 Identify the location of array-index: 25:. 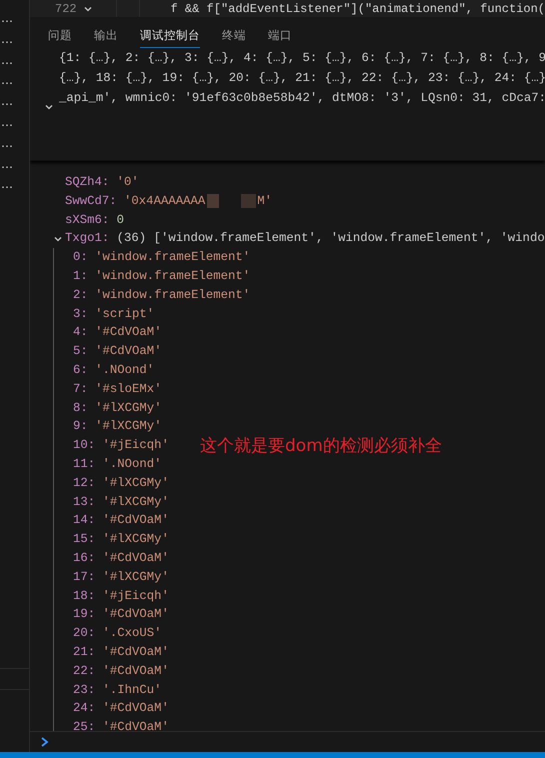
(84, 725).